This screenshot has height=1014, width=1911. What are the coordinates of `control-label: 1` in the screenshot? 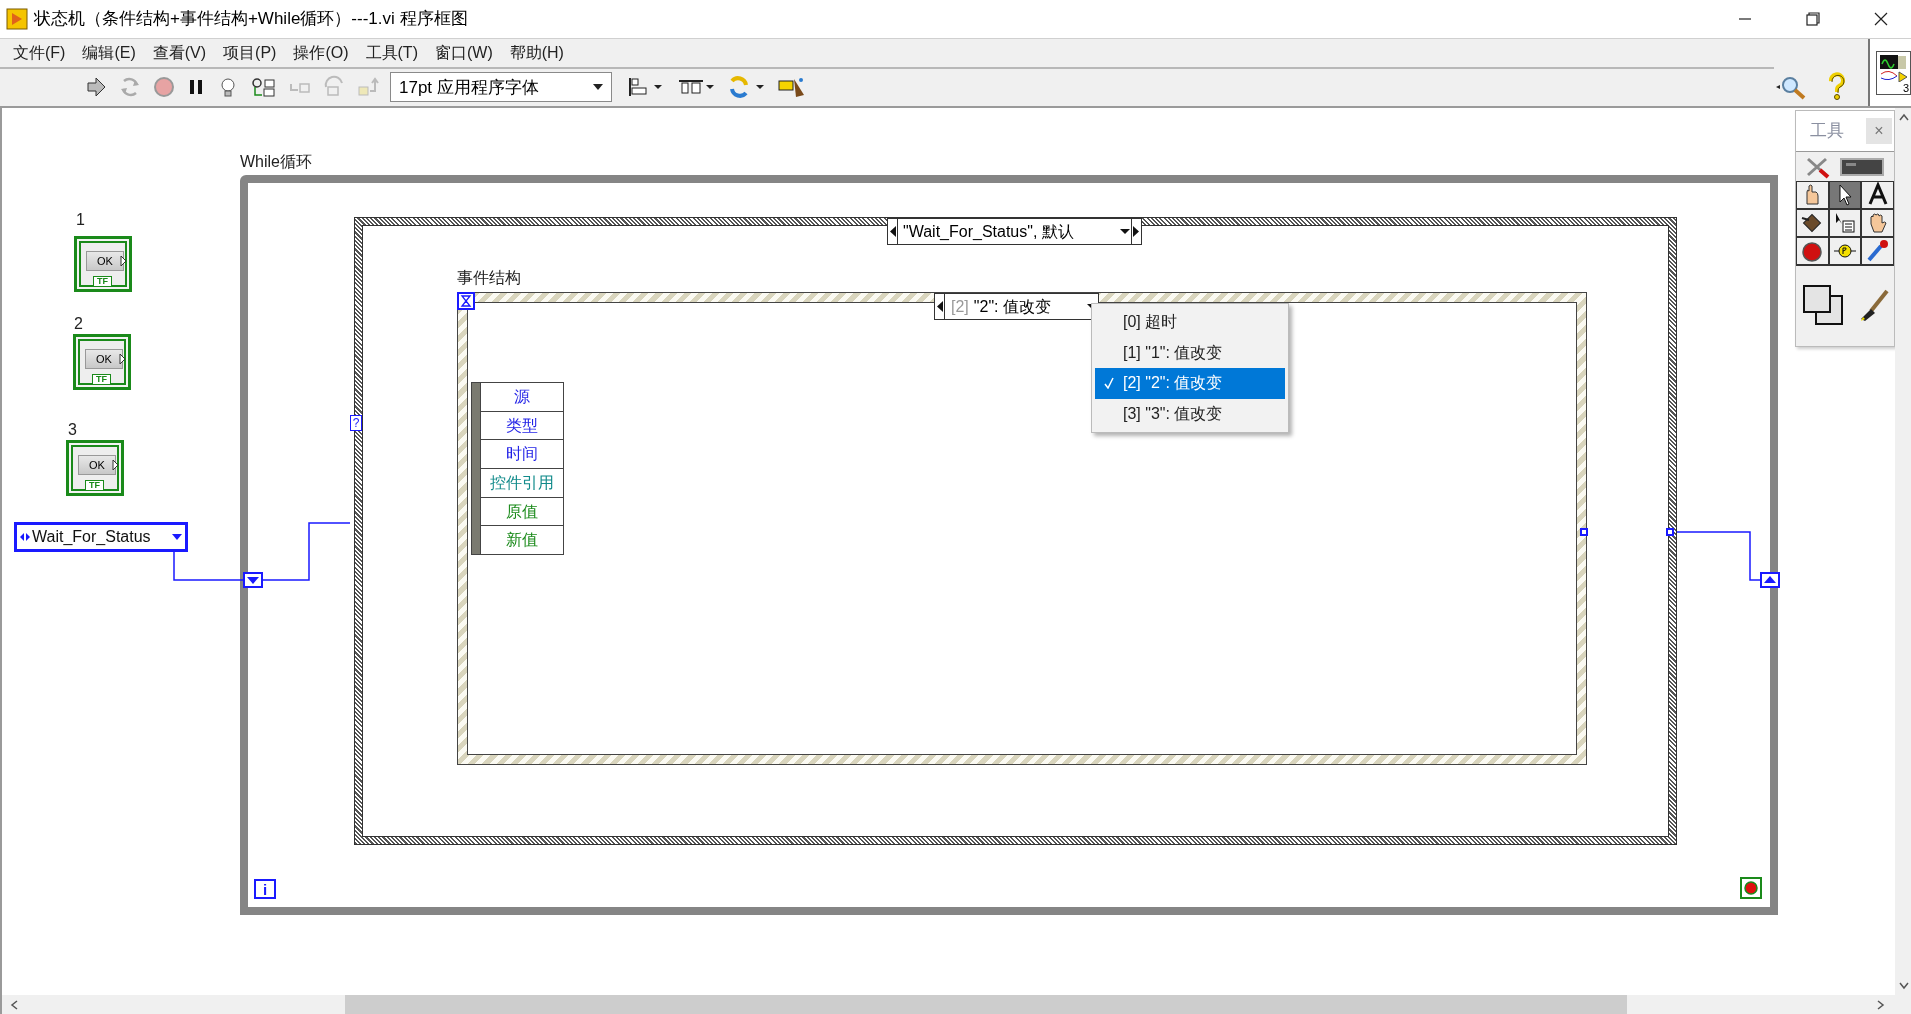 It's located at (80, 220).